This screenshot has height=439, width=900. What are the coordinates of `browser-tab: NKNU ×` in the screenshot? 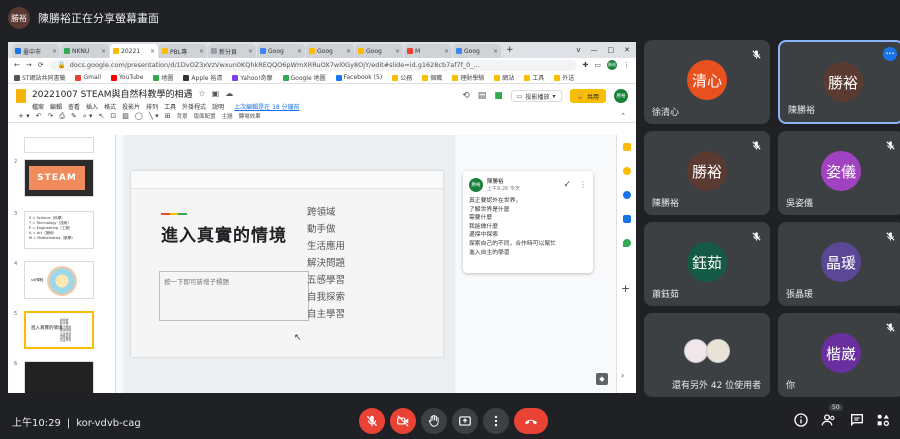 It's located at (85, 51).